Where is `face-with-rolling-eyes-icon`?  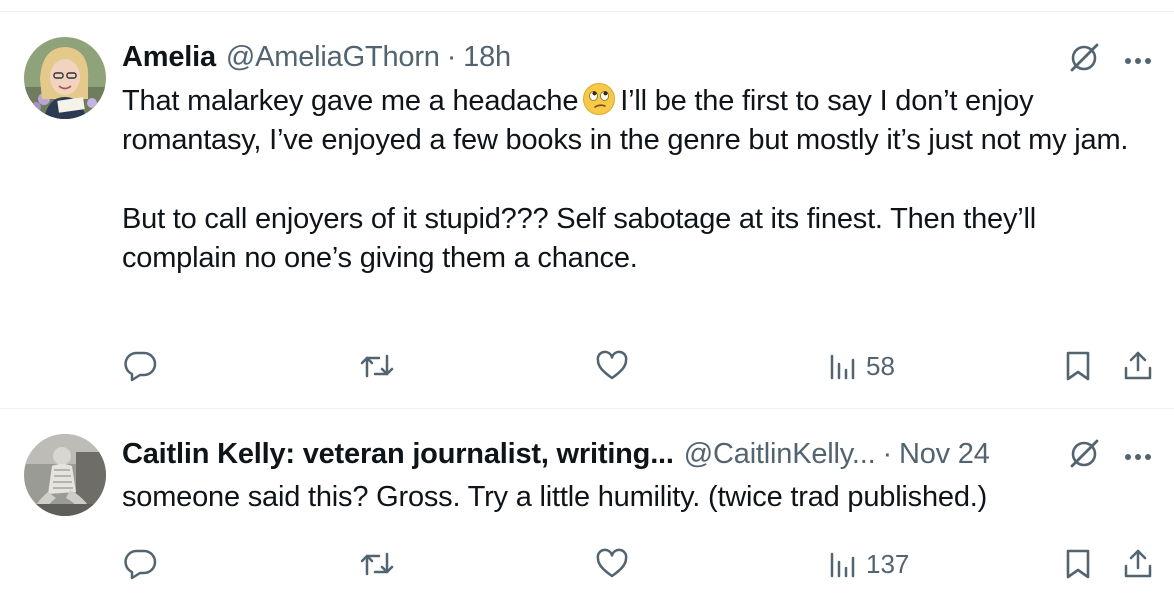
face-with-rolling-eyes-icon is located at coordinates (599, 99).